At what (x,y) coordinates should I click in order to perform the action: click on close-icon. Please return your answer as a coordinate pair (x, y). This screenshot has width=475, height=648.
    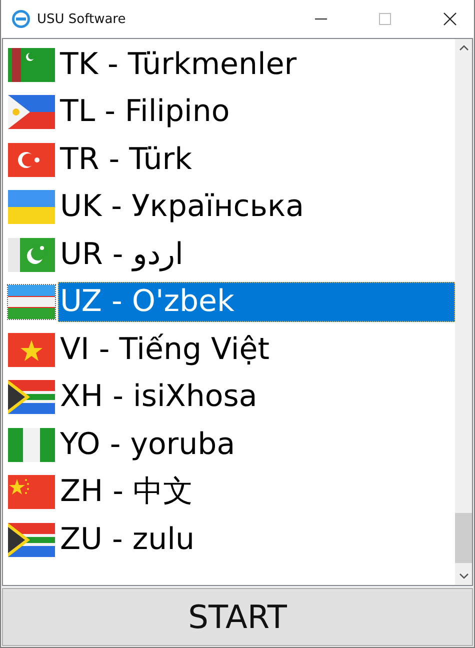
    Looking at the image, I should click on (450, 19).